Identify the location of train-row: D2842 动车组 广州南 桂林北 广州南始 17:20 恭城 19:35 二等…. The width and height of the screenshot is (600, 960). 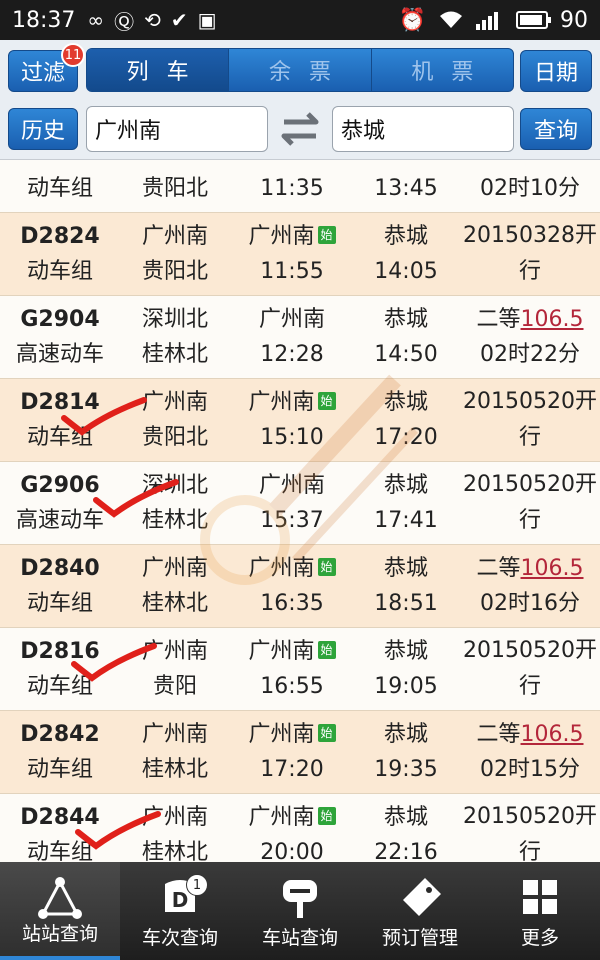
(300, 752).